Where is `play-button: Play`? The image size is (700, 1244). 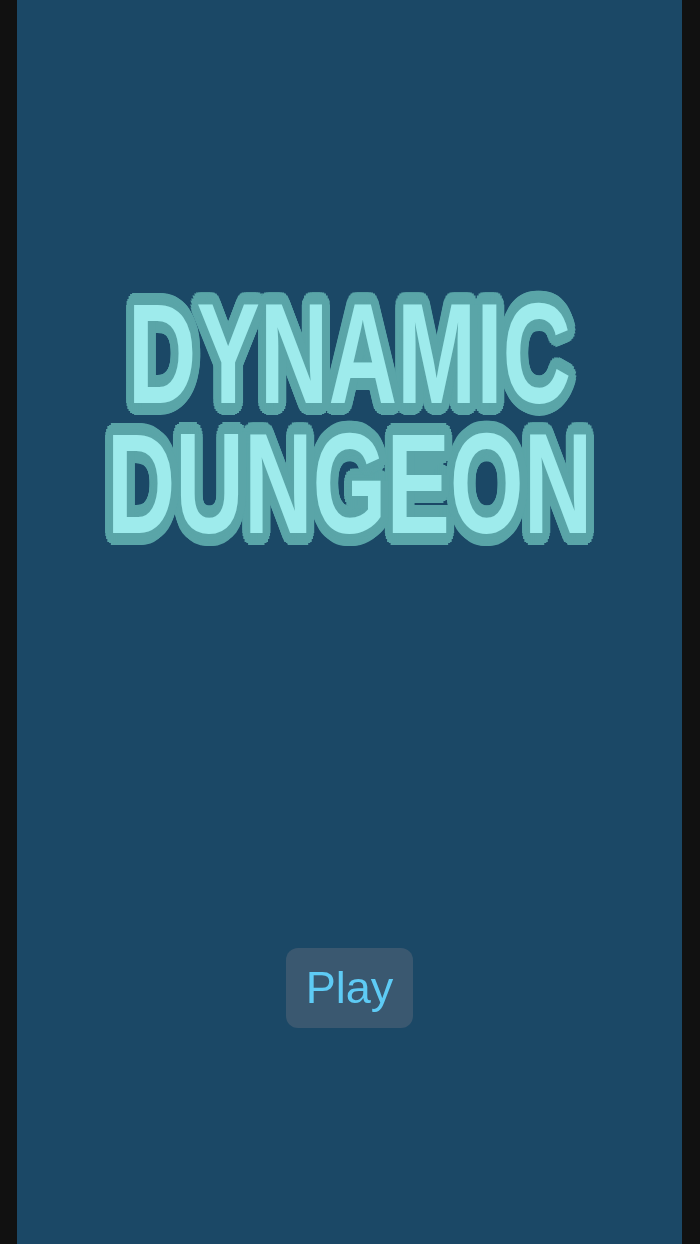
play-button: Play is located at coordinates (349, 988).